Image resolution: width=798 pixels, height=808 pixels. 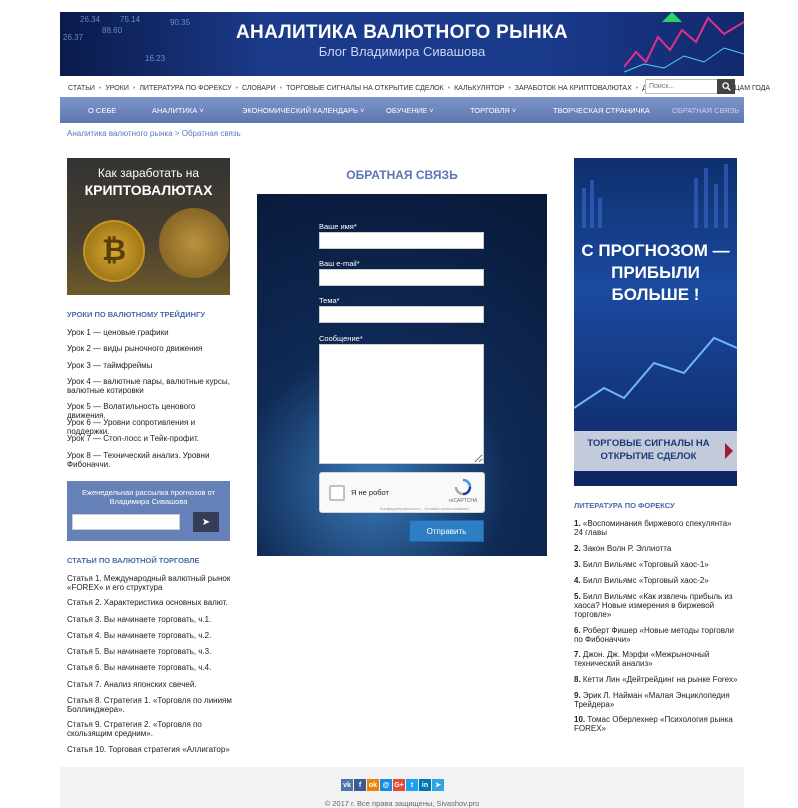 What do you see at coordinates (133, 560) in the screenshot?
I see `articles-section-title: Статьи по валютной торговле` at bounding box center [133, 560].